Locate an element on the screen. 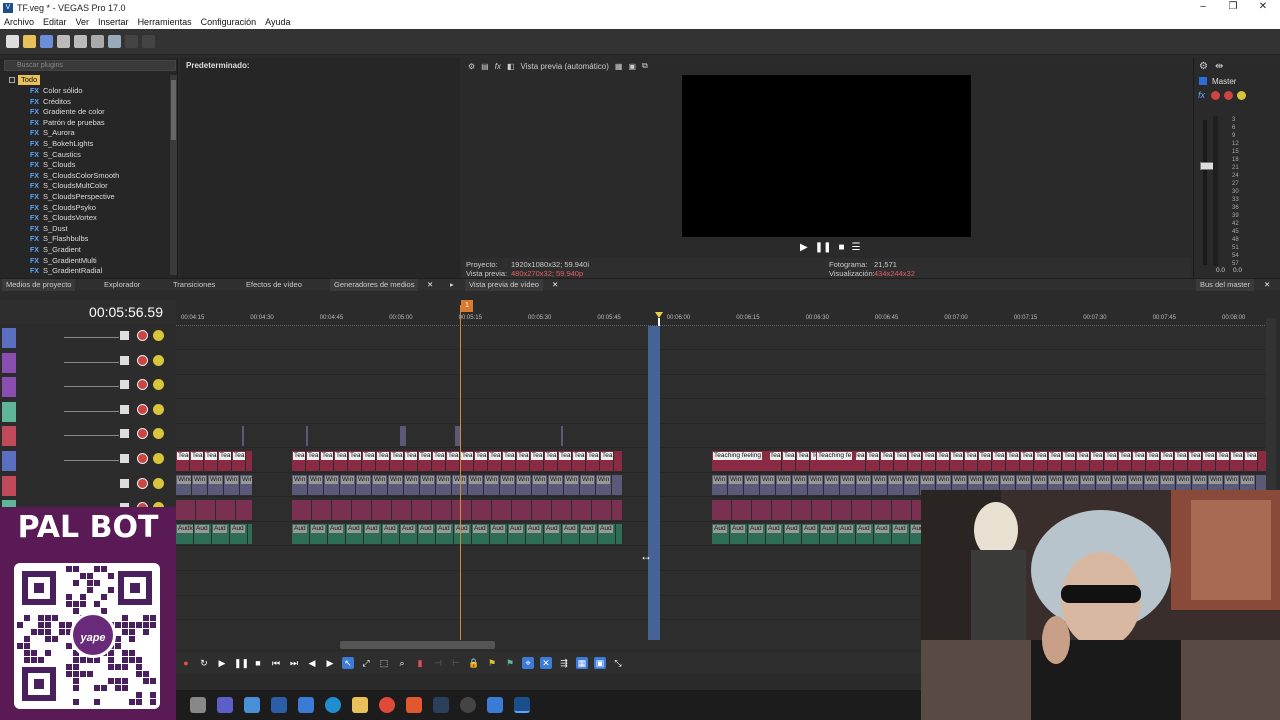  auto-ripple-icon: ⇶ is located at coordinates (564, 663).